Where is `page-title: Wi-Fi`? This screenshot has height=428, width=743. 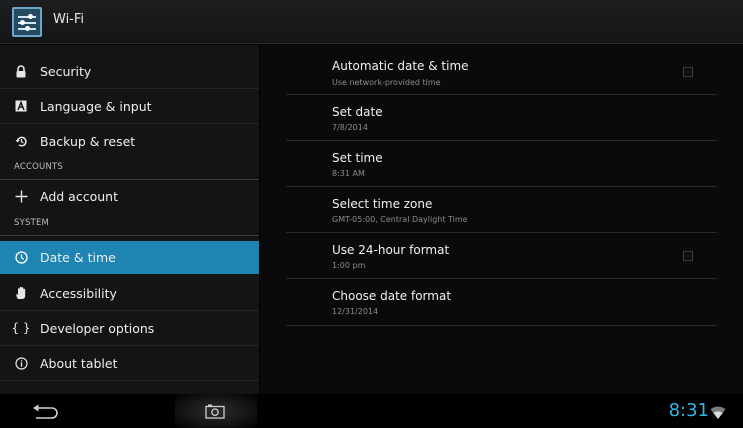 page-title: Wi-Fi is located at coordinates (69, 19).